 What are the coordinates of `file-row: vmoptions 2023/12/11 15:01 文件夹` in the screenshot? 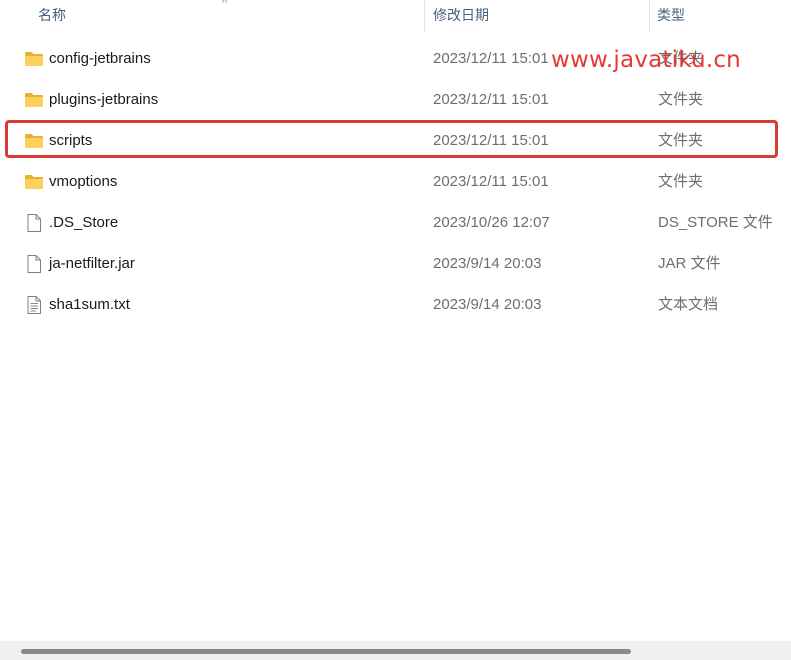 It's located at (395, 181).